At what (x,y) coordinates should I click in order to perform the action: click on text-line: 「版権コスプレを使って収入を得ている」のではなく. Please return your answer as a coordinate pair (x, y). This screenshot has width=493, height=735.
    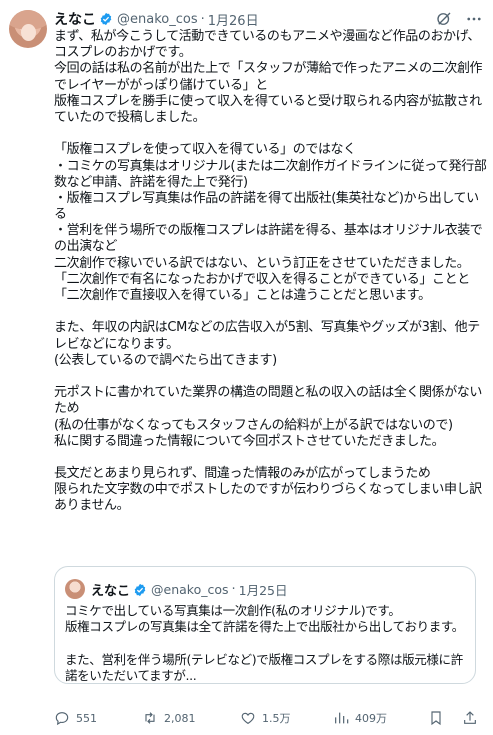
    Looking at the image, I should click on (205, 150).